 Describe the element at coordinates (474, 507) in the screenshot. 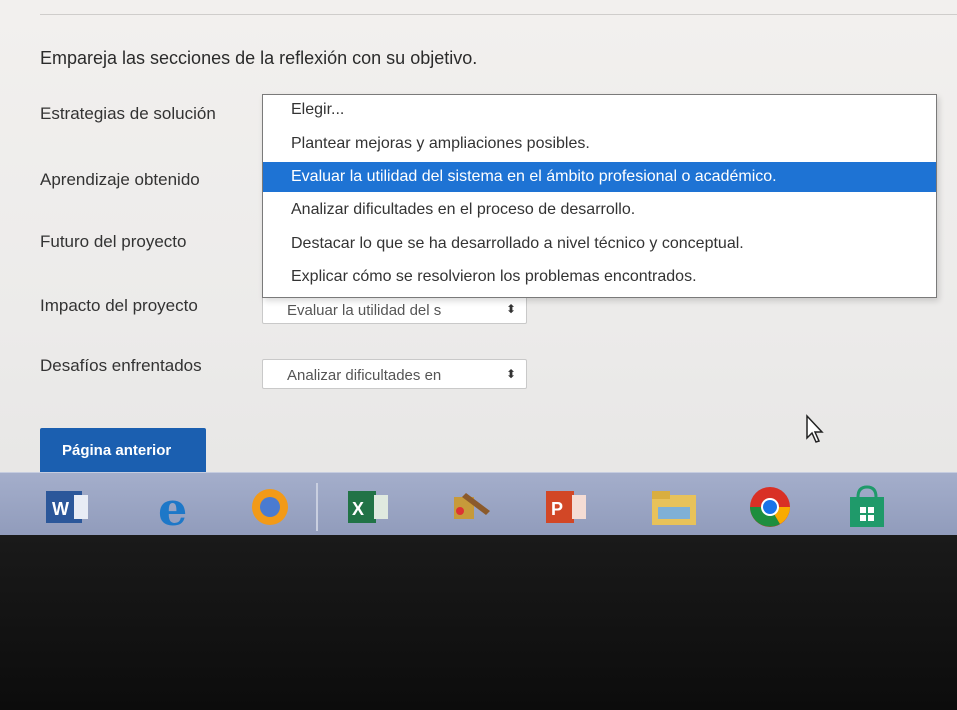

I see `paint-icon` at that location.